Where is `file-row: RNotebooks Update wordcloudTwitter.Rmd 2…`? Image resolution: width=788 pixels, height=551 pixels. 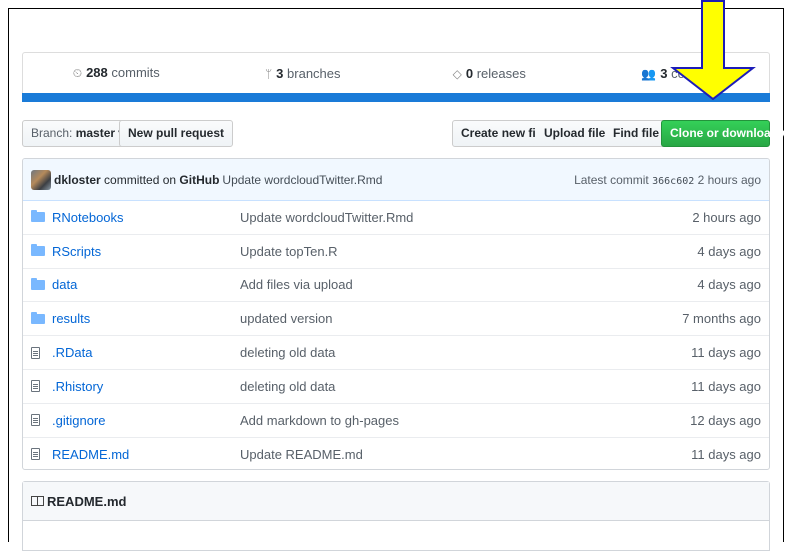
file-row: RNotebooks Update wordcloudTwitter.Rmd 2… is located at coordinates (396, 218).